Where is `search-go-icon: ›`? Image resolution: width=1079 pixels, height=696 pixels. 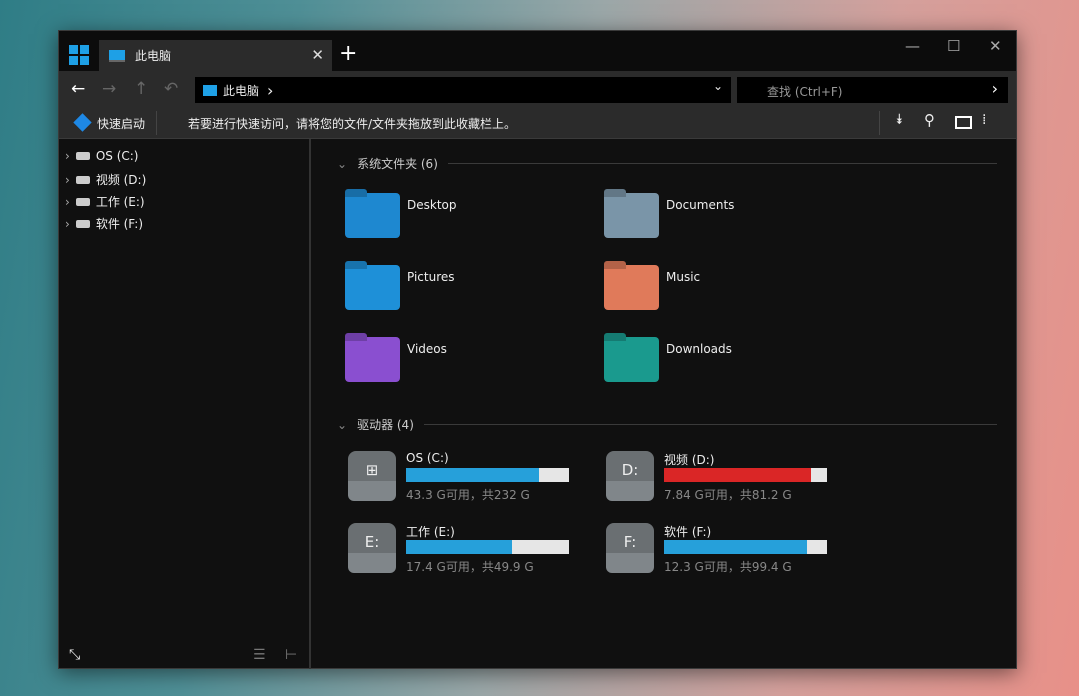
search-go-icon: › is located at coordinates (995, 88).